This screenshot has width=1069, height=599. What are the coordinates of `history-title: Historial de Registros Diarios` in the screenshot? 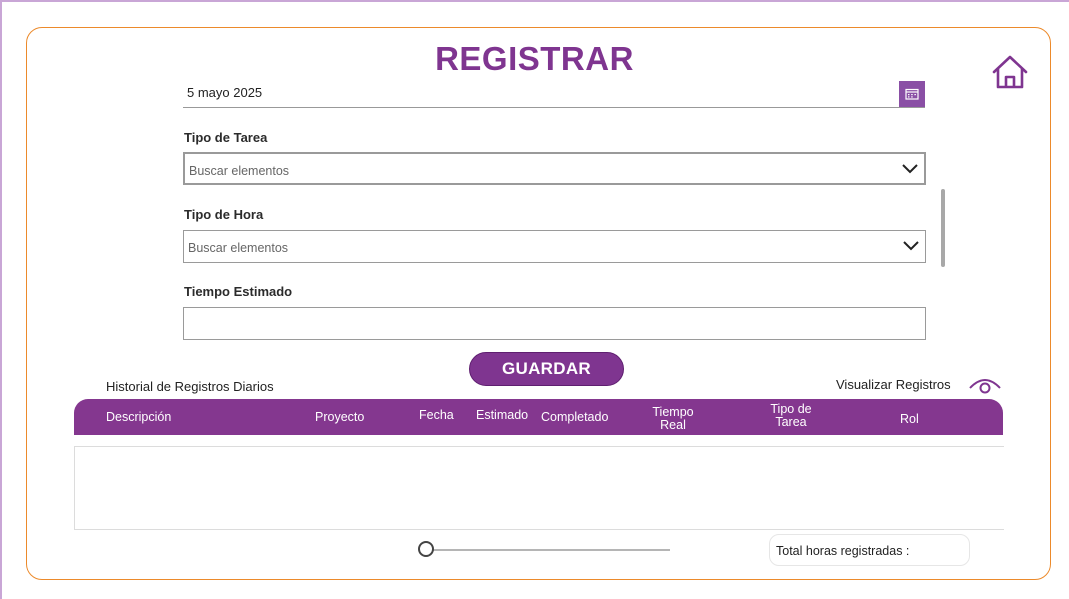 It's located at (190, 386).